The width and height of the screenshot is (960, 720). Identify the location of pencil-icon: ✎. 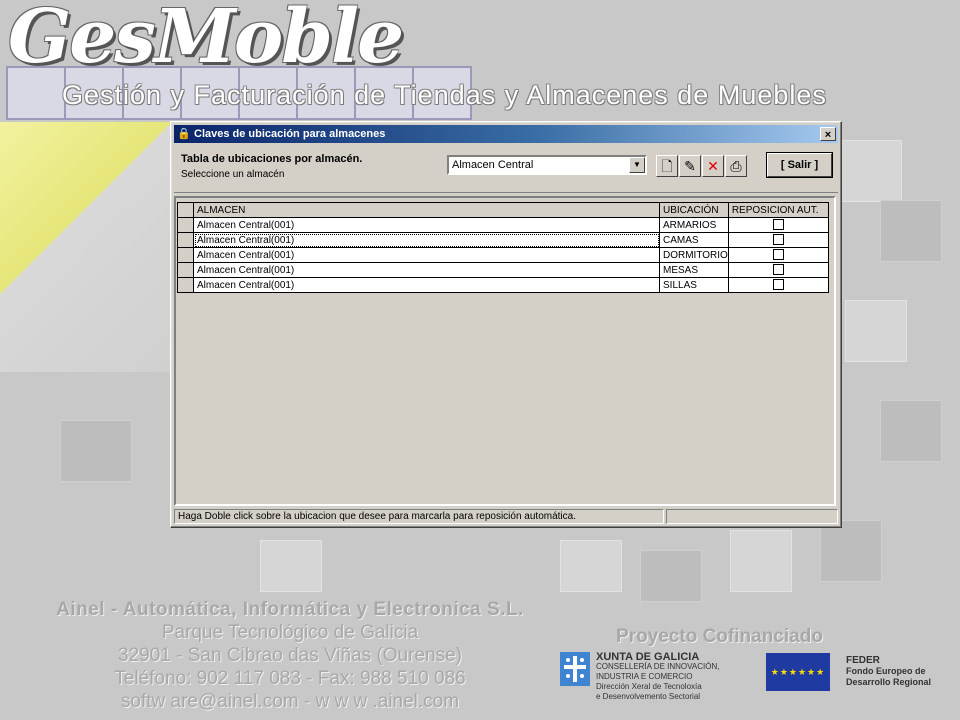
(690, 166).